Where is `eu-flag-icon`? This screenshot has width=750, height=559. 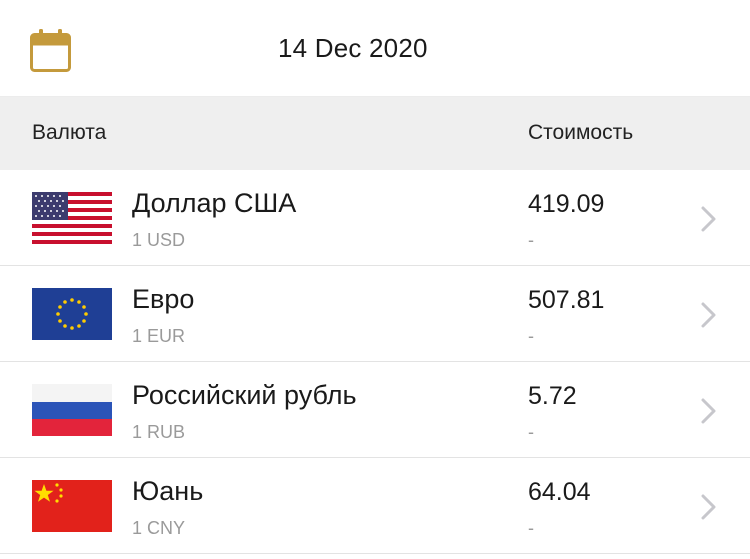
eu-flag-icon is located at coordinates (72, 314).